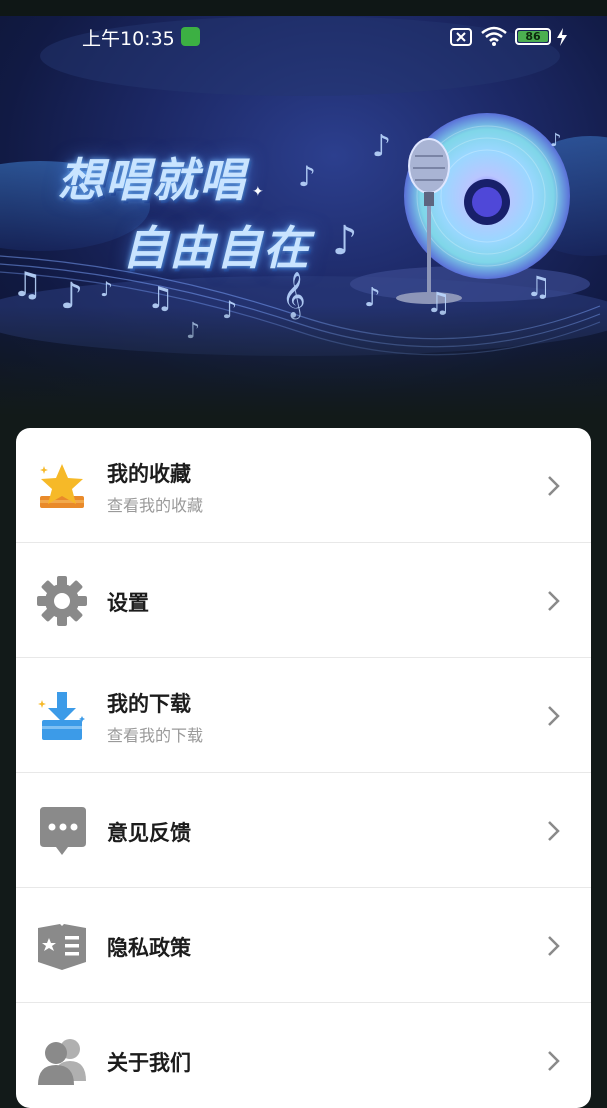 This screenshot has width=607, height=1108. Describe the element at coordinates (303, 485) in the screenshot. I see `menu-item-favorites: 我的收藏 查看我的收藏` at that location.